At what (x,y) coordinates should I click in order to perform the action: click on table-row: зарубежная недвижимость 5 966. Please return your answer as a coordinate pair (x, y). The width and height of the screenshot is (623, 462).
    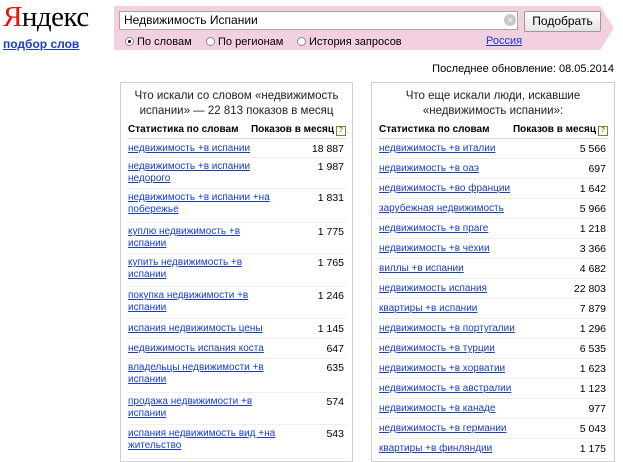
    Looking at the image, I should click on (493, 209).